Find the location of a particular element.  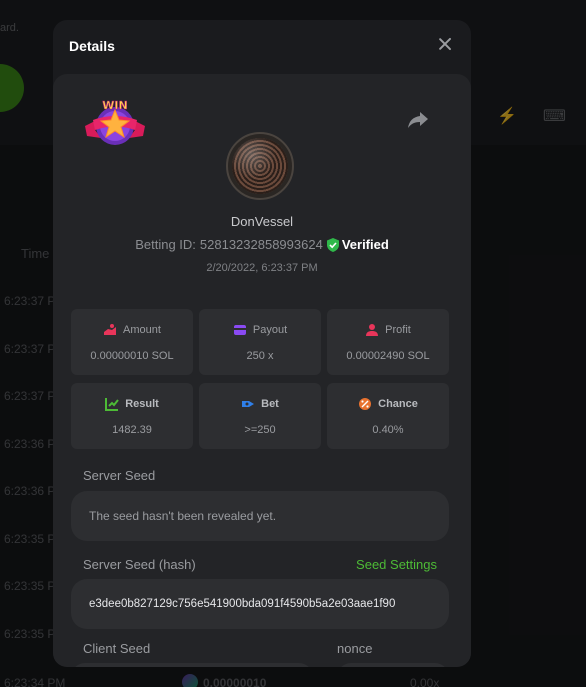

verified-badge: Verified is located at coordinates (357, 244).